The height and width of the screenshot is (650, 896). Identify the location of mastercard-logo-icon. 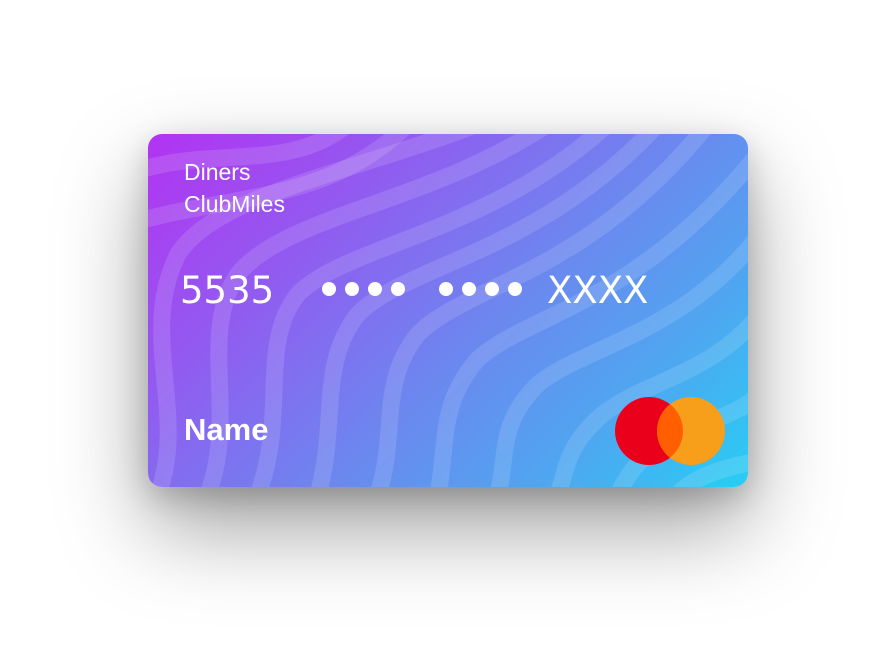
(670, 431).